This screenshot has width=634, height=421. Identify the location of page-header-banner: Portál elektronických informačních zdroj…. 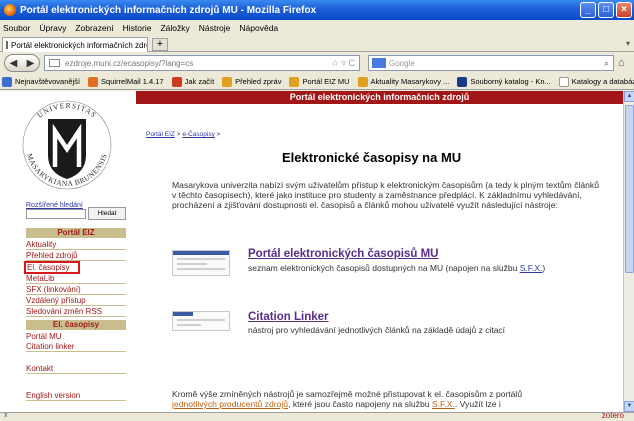
(379, 97).